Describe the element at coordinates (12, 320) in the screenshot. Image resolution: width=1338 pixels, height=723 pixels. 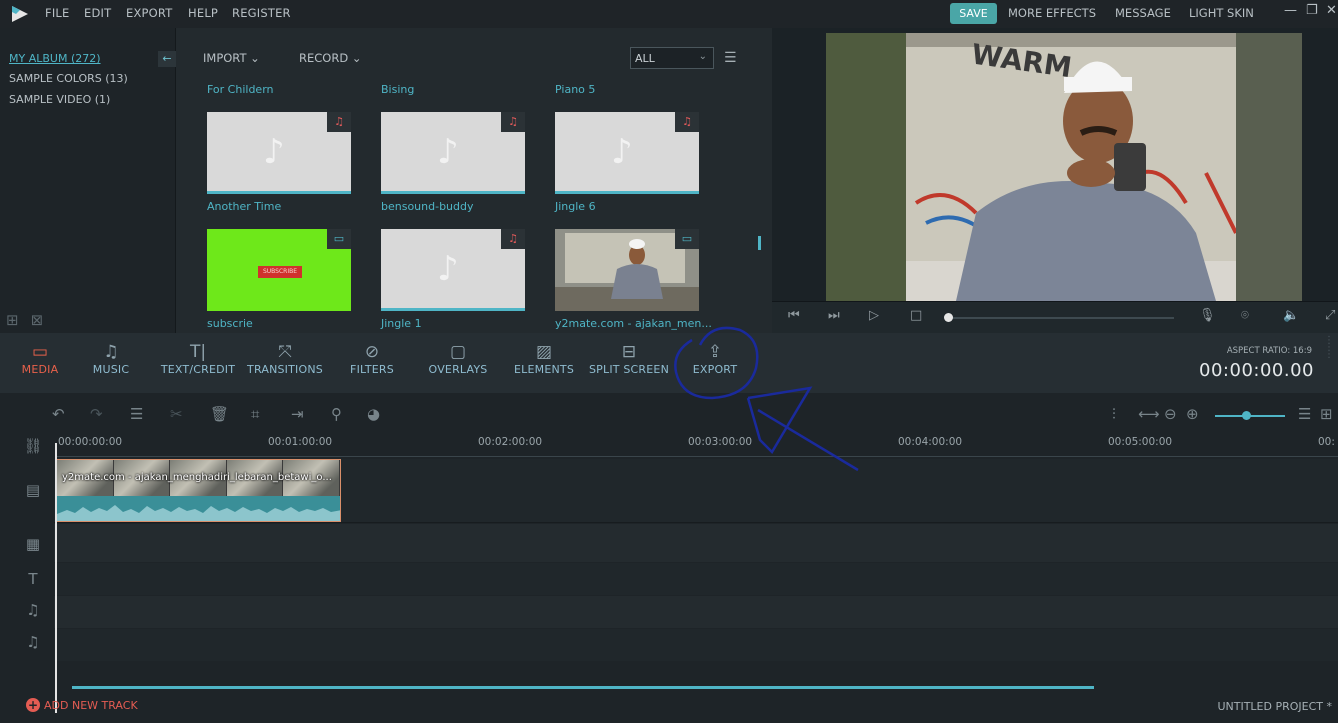
I see `add-folder-icon: ⊞` at that location.